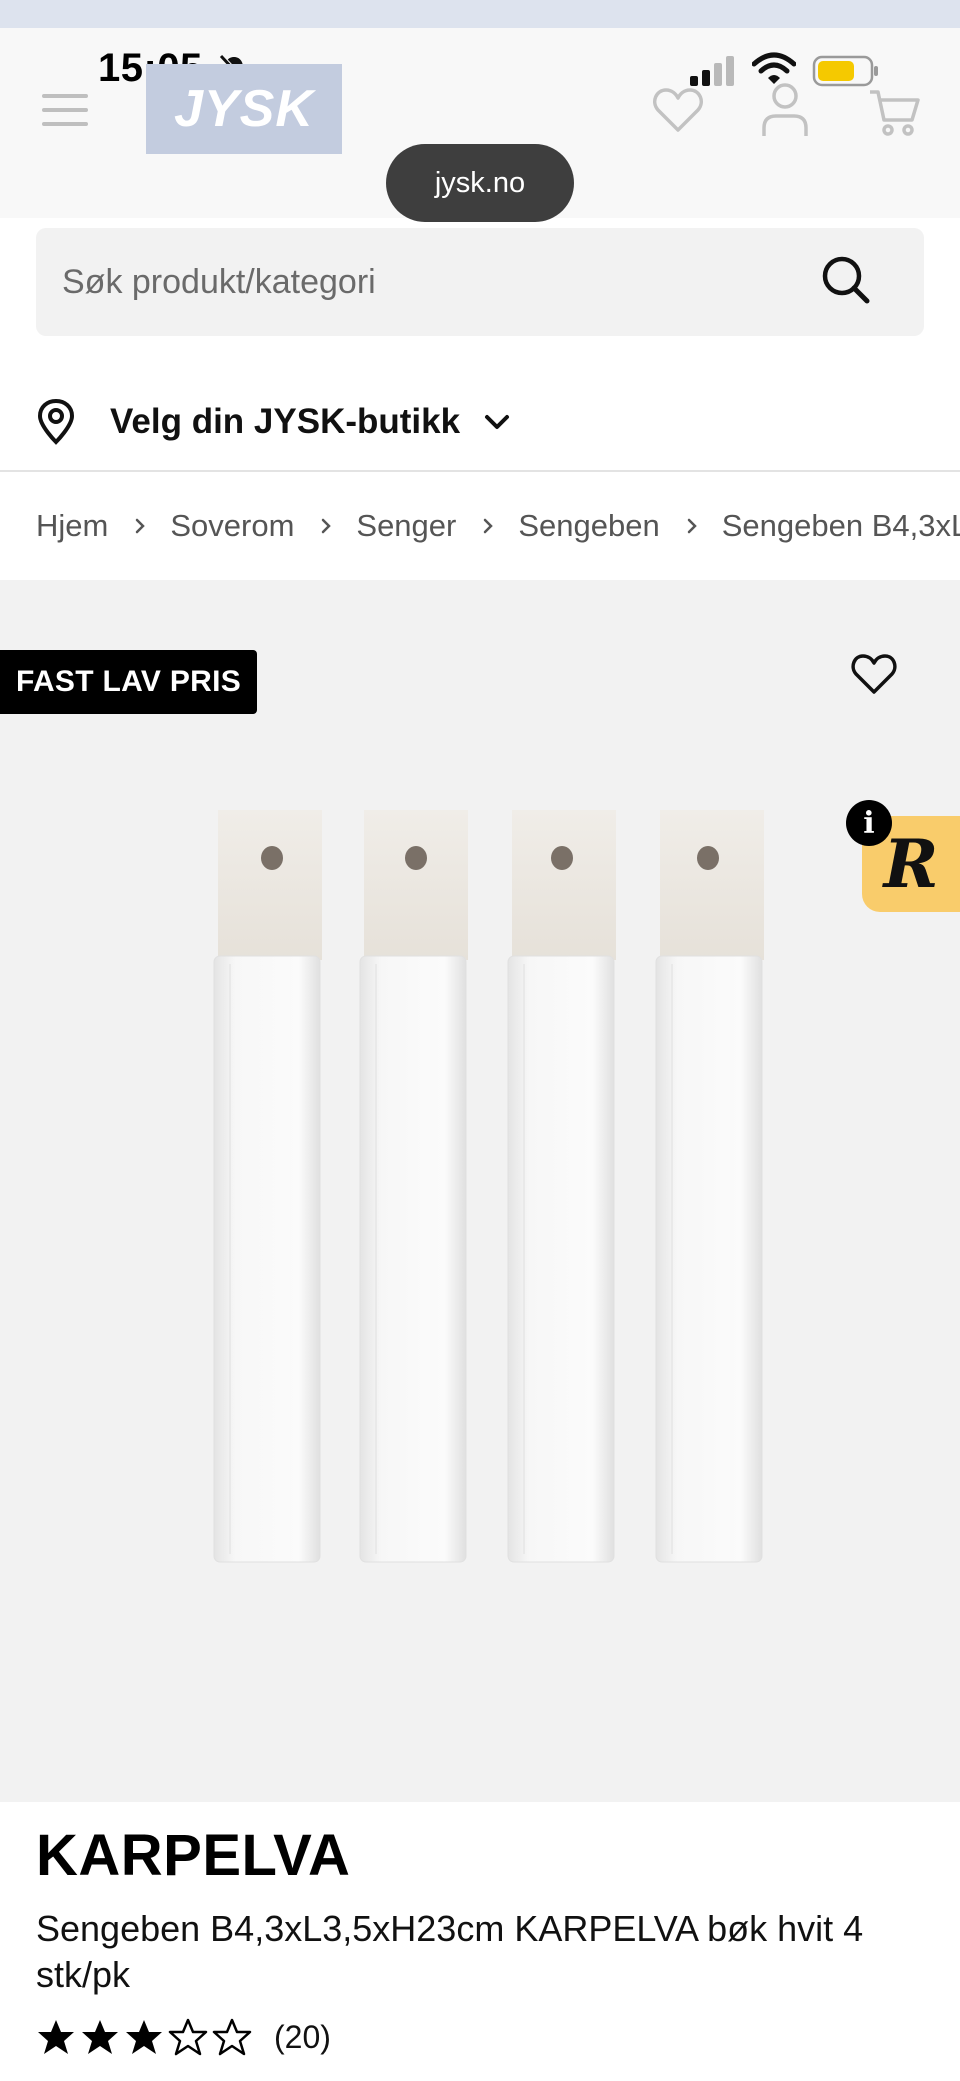 This screenshot has width=960, height=2081. I want to click on location-pin-icon, so click(56, 422).